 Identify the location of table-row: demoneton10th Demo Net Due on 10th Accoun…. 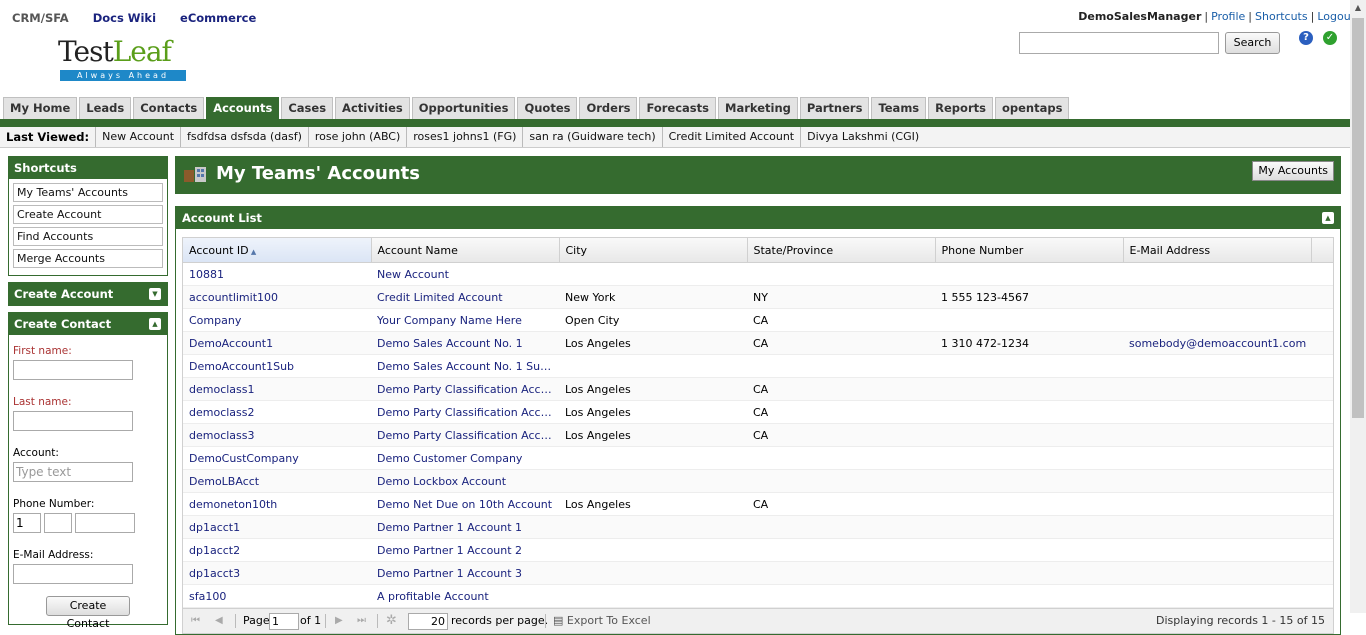
(758, 504).